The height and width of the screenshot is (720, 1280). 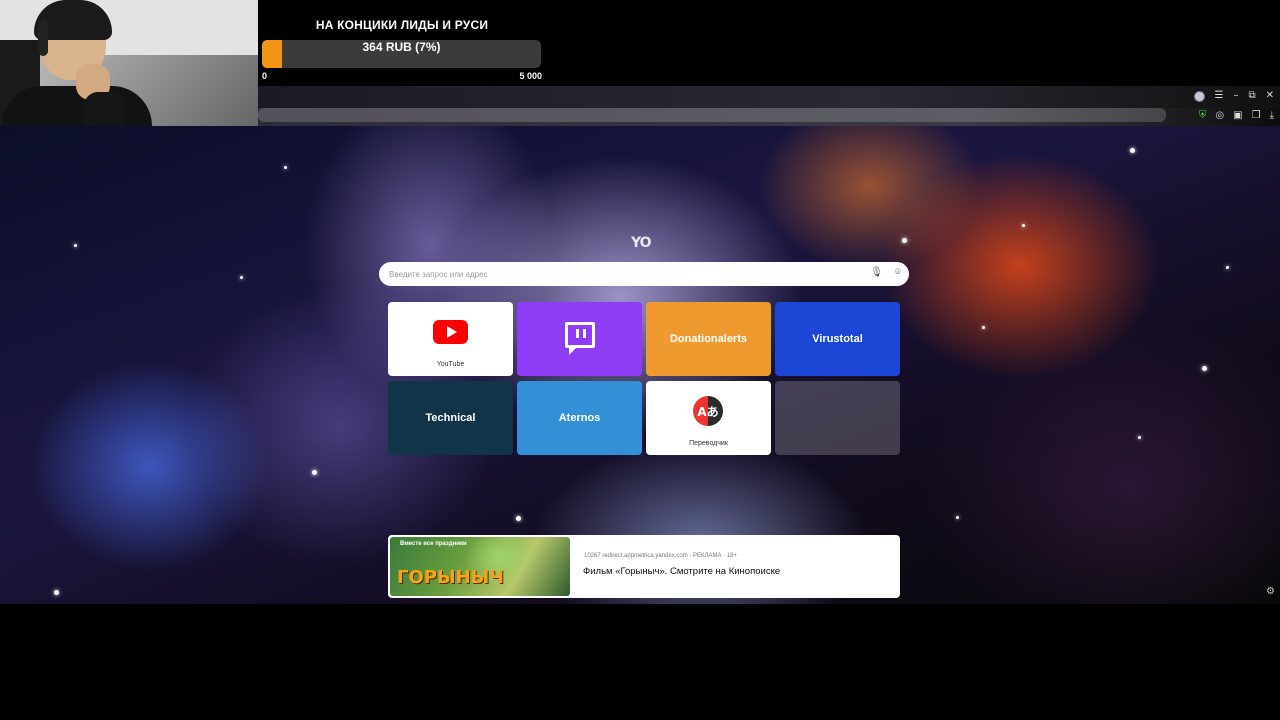 I want to click on donation-goal-amount: 364 RUB (7%), so click(x=401, y=47).